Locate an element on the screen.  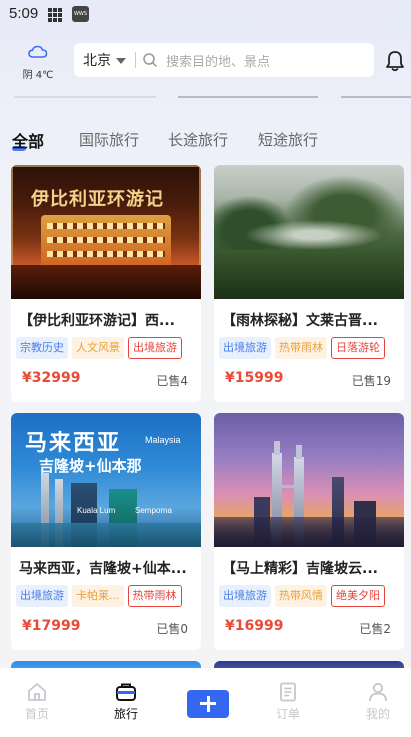
card-image-caption: Malaysia is located at coordinates (163, 440).